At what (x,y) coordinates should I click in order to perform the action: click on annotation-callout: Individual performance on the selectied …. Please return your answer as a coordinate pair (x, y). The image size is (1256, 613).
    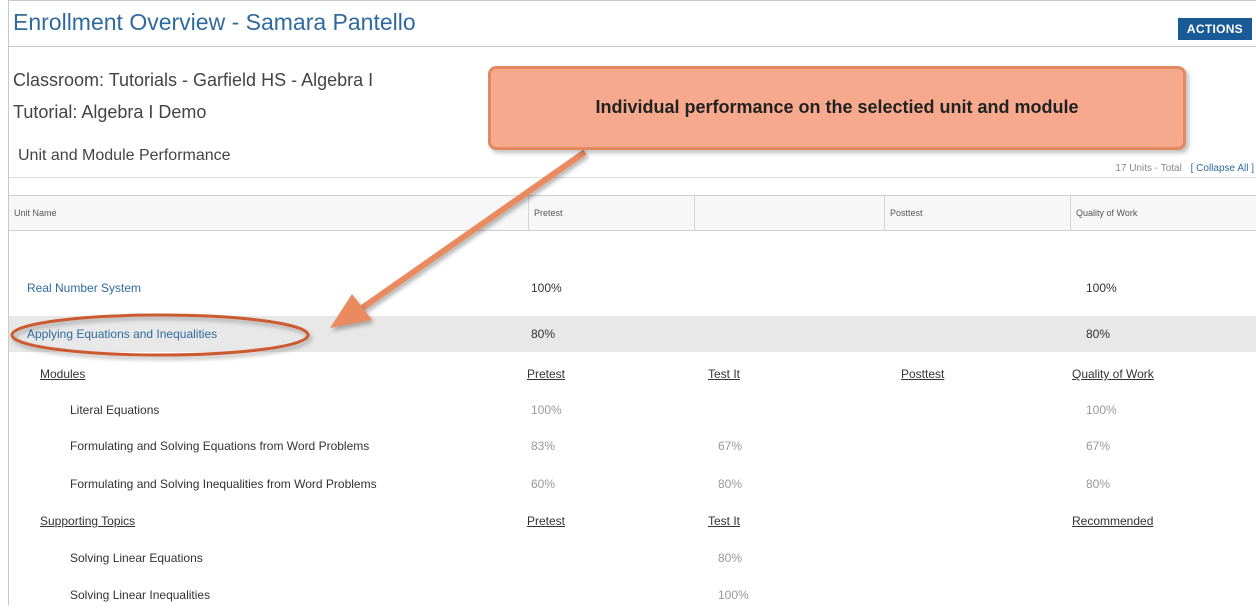
    Looking at the image, I should click on (837, 108).